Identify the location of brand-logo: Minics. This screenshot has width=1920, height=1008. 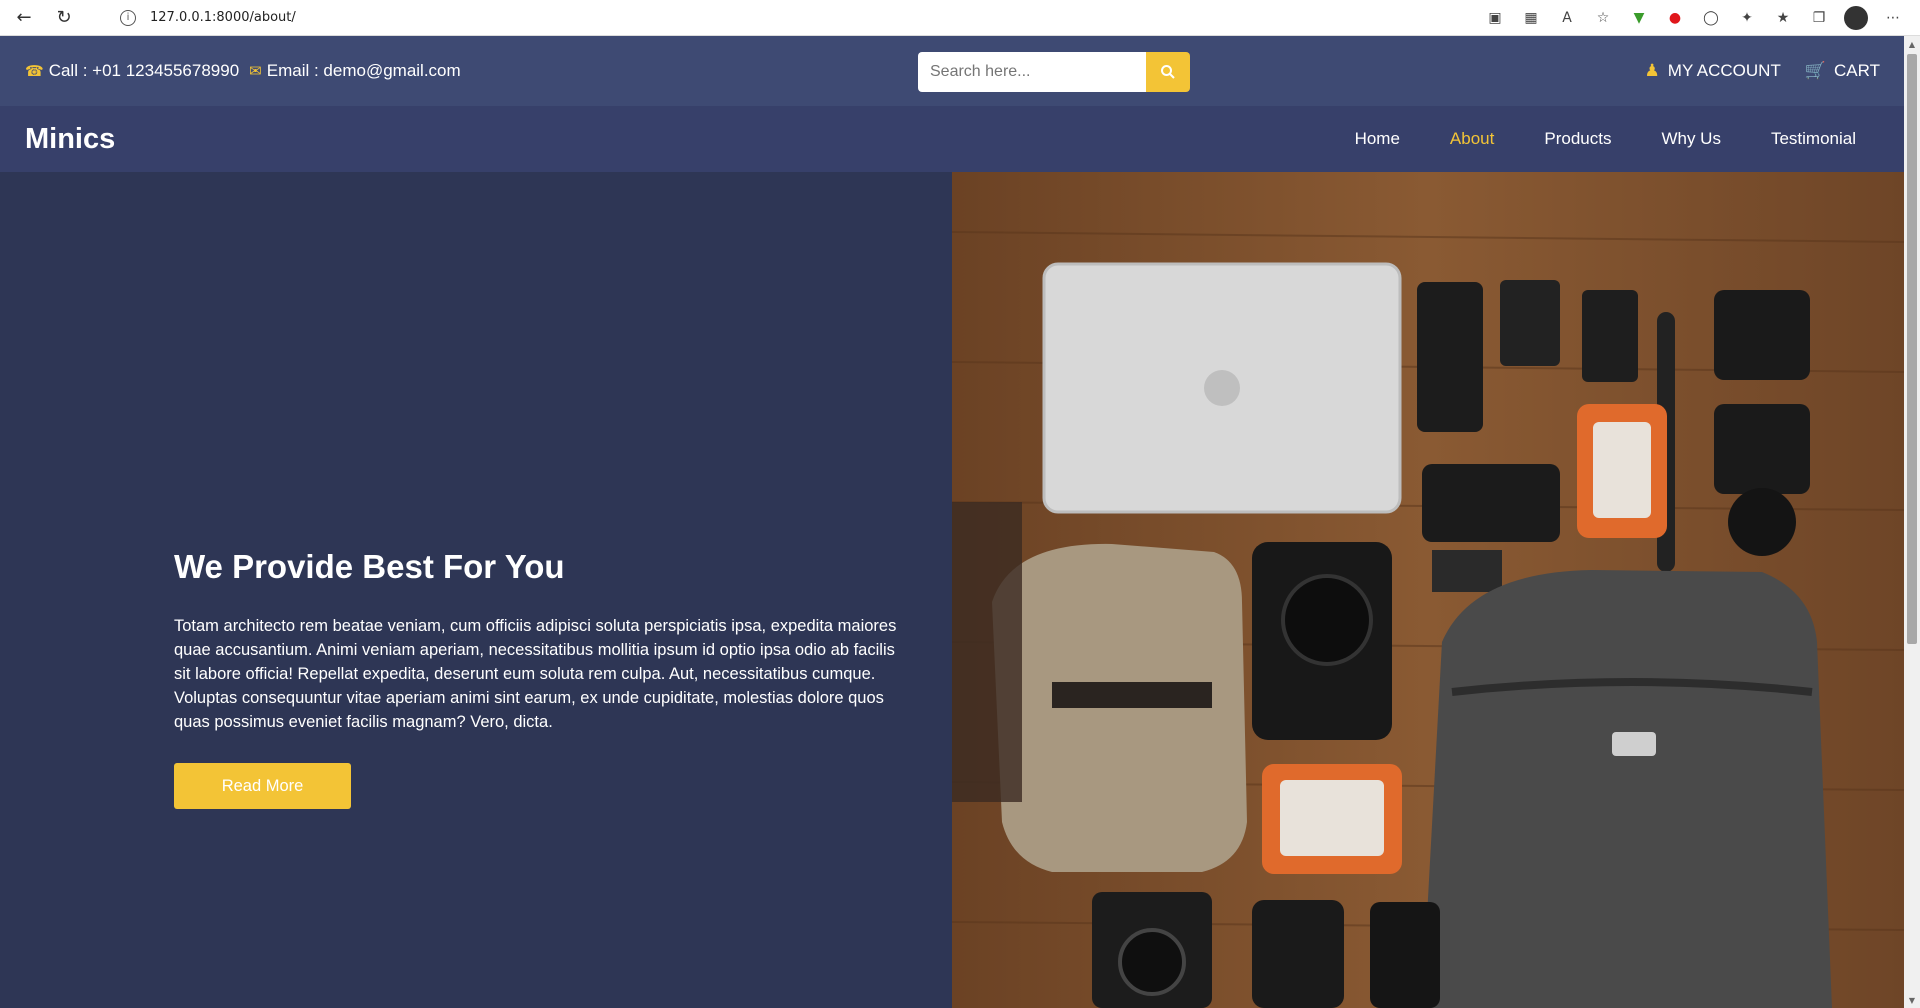
(70, 139).